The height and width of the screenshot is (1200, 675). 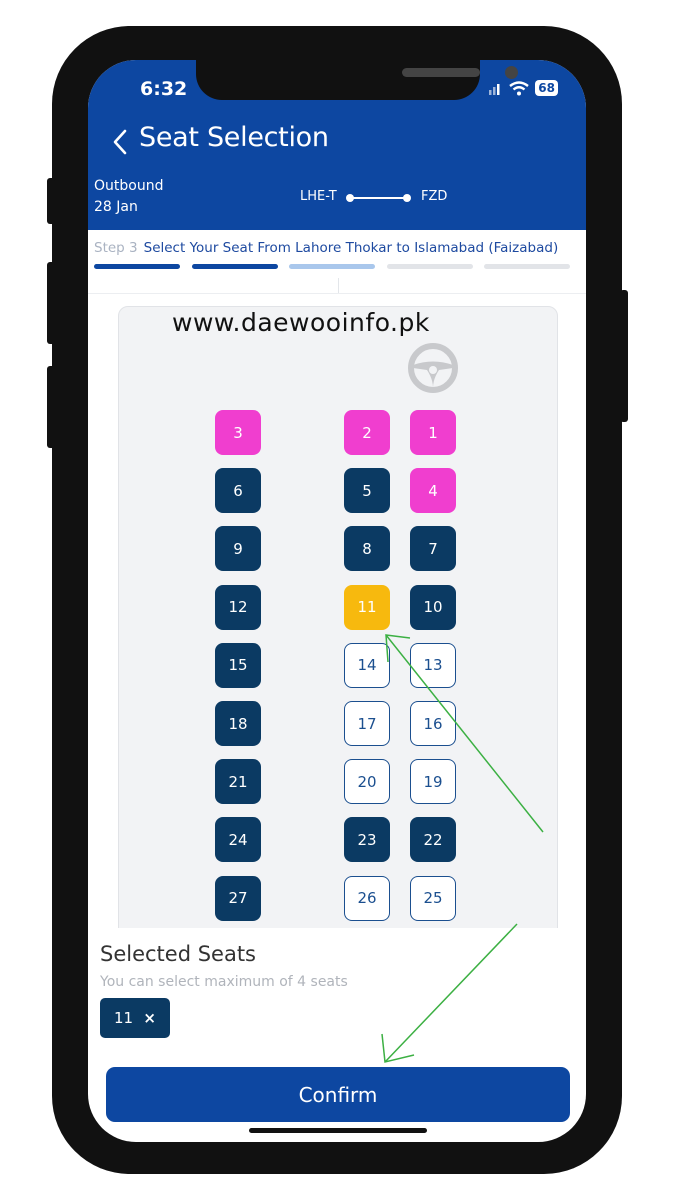 I want to click on phone-side-button-power, so click(x=624, y=356).